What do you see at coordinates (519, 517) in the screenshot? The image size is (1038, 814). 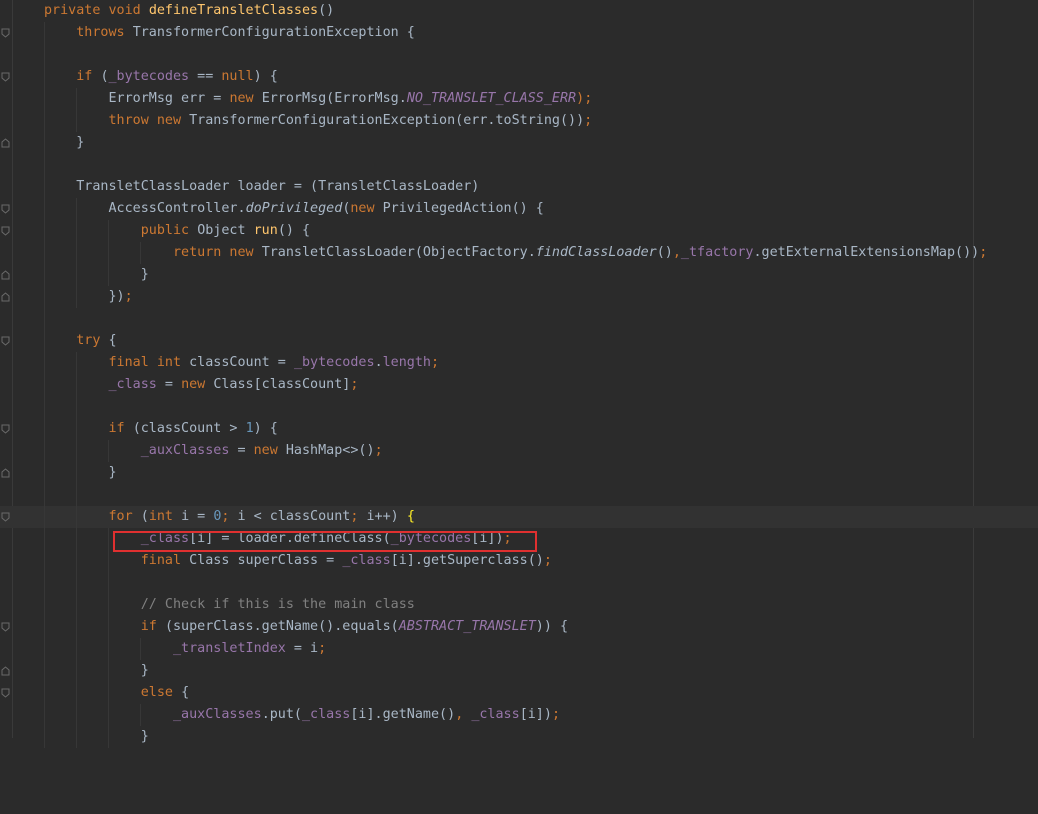 I see `code-line-current: for (int i = 0; i < classCount; i++) {` at bounding box center [519, 517].